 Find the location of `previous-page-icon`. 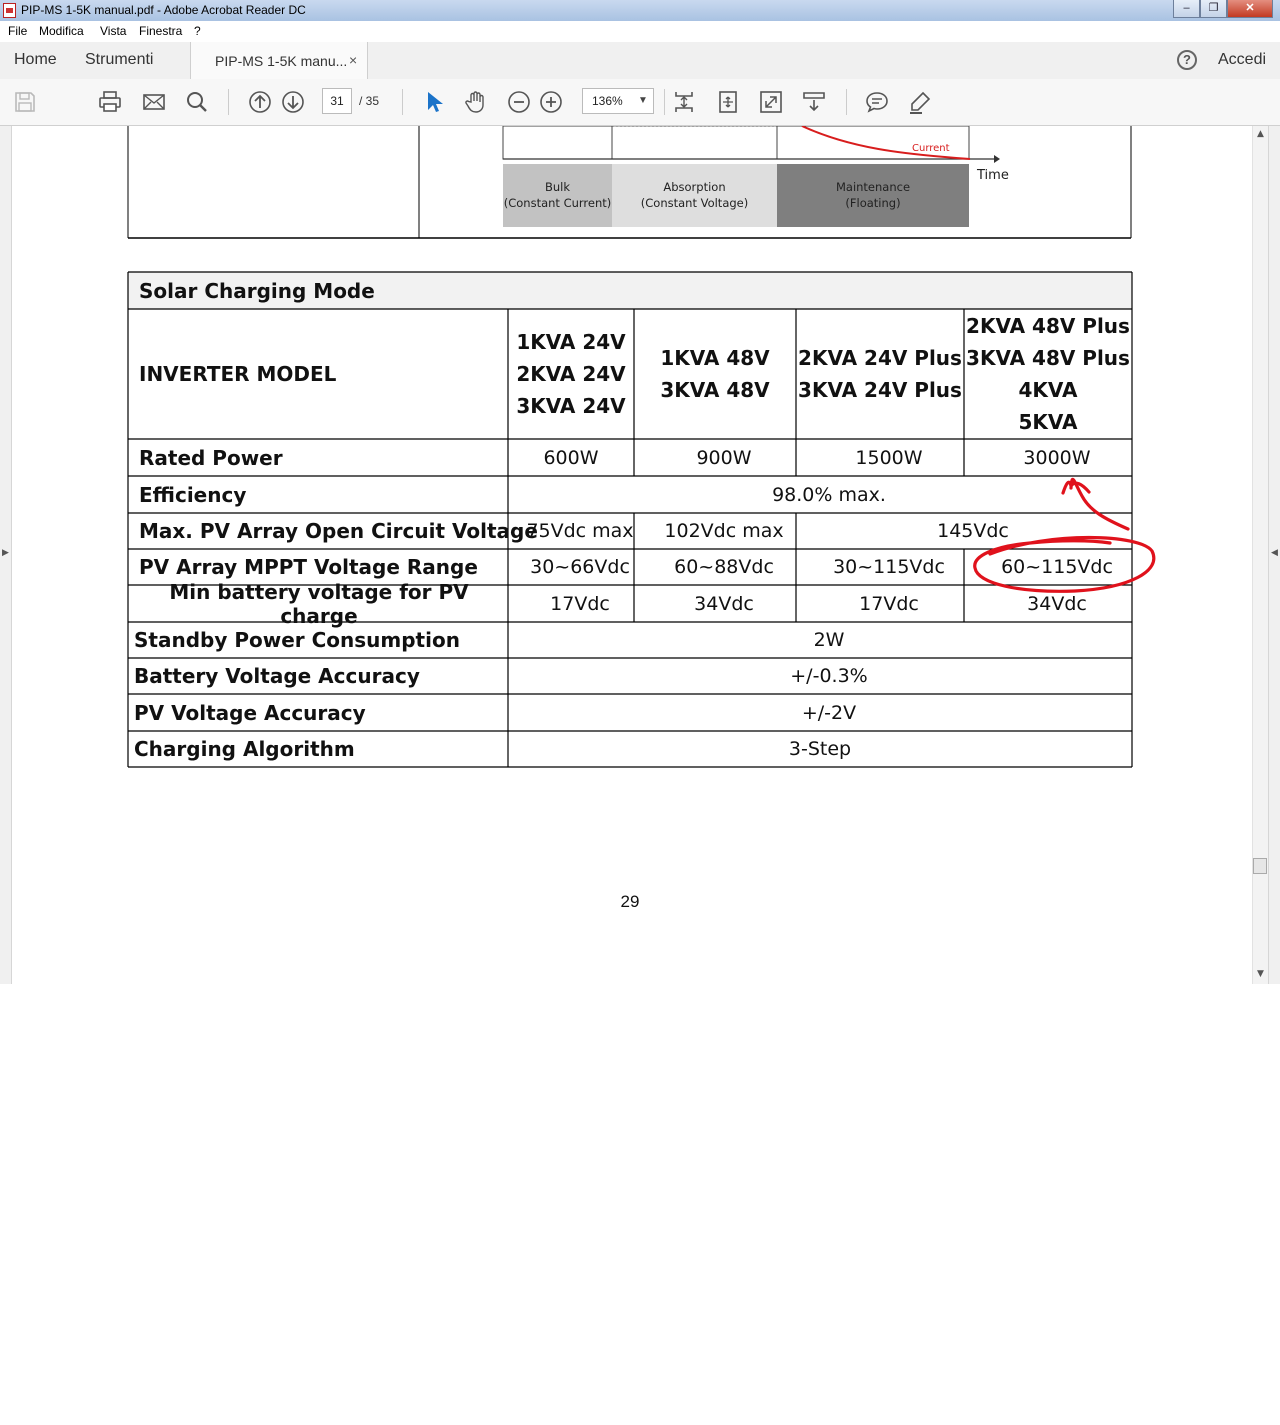

previous-page-icon is located at coordinates (260, 102).